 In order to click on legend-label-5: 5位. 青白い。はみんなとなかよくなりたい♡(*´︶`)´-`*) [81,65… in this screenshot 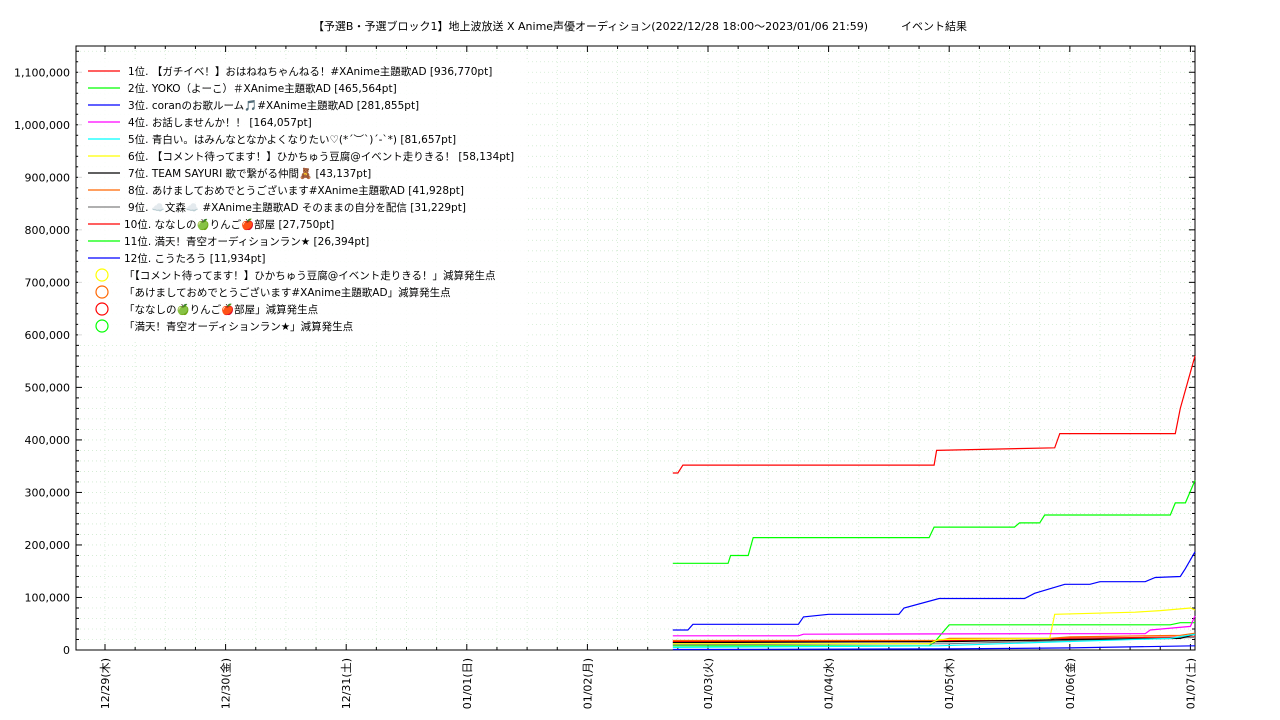, I will do `click(292, 139)`.